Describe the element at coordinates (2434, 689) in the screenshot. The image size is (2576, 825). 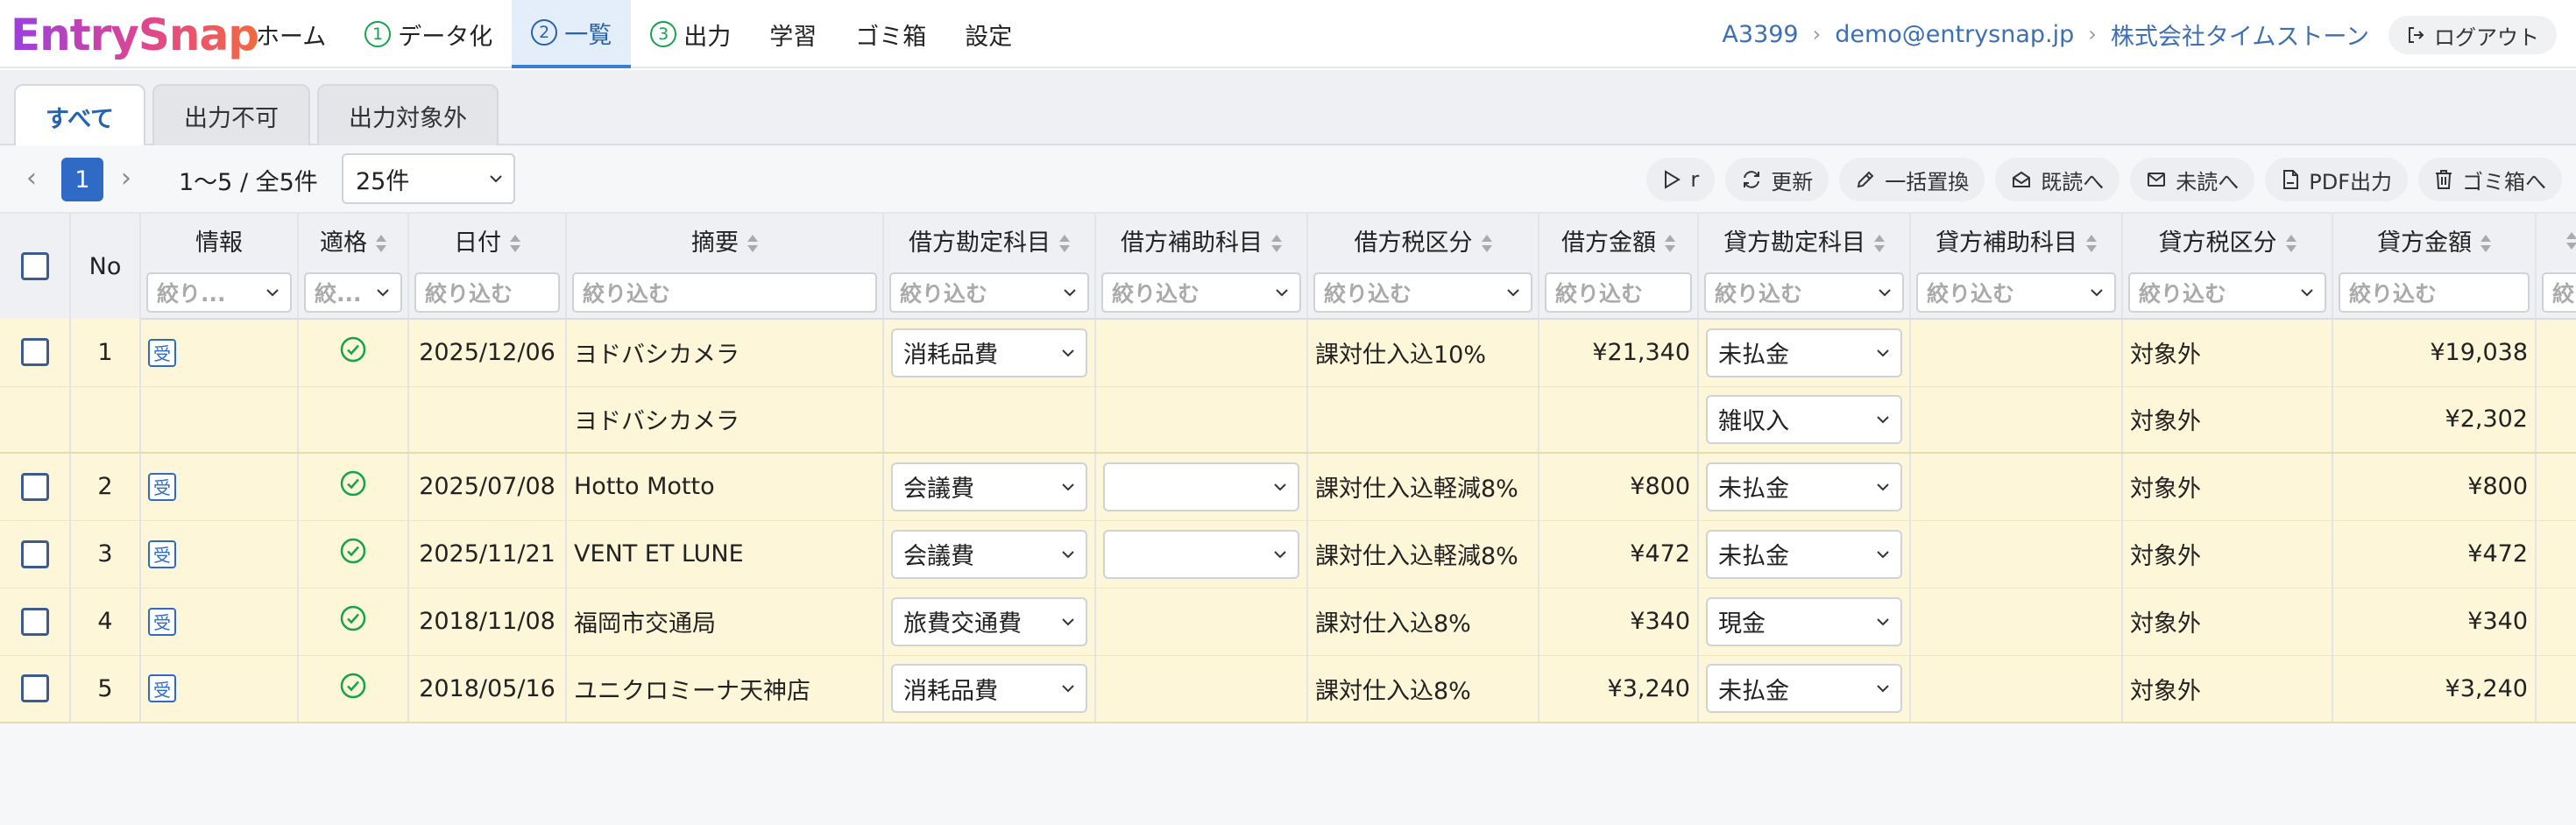
I see `row-credit-amount: ¥3,240` at that location.